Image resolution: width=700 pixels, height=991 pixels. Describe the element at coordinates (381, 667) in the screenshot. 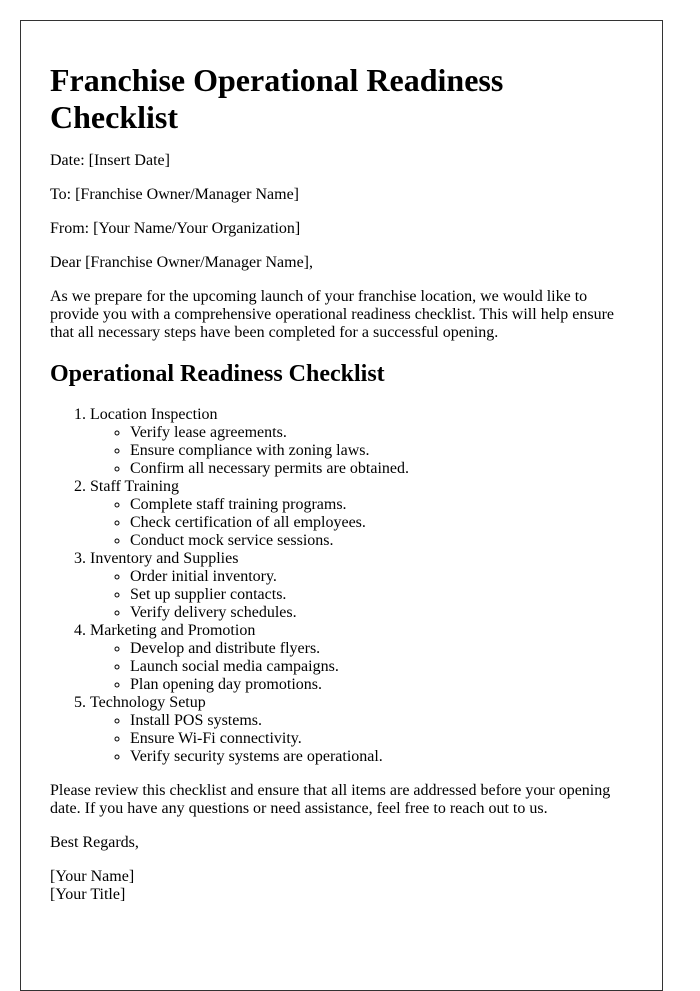

I see `checklist-item: Launch social media campaigns.` at that location.